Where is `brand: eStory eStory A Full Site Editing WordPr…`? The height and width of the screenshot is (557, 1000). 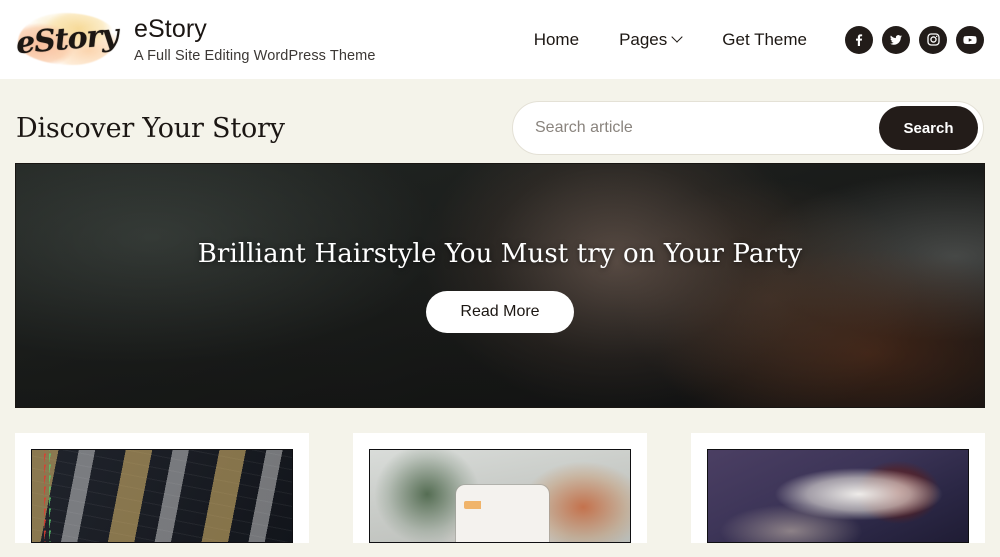
brand: eStory eStory A Full Site Editing WordPr… is located at coordinates (195, 40).